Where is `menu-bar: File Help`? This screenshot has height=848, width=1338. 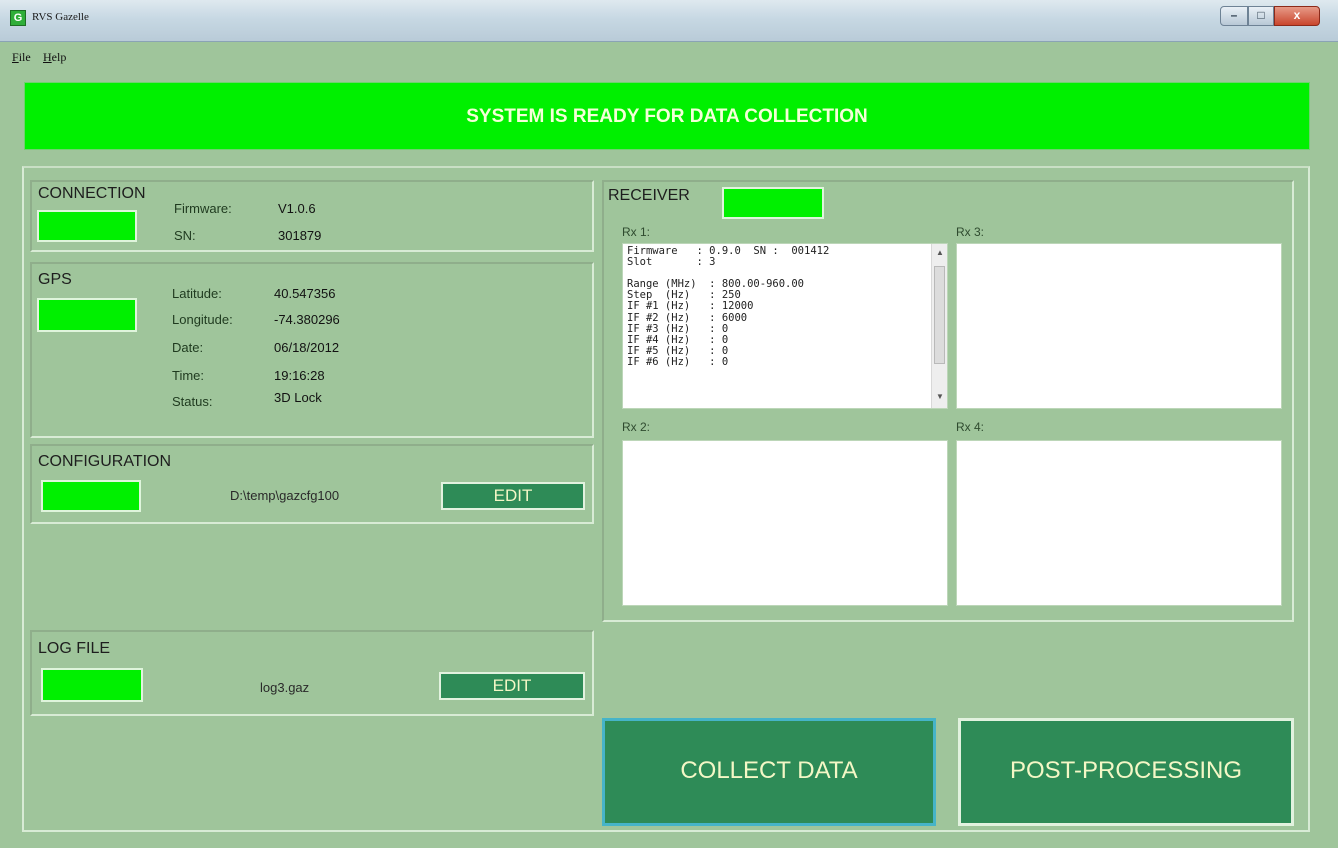 menu-bar: File Help is located at coordinates (669, 56).